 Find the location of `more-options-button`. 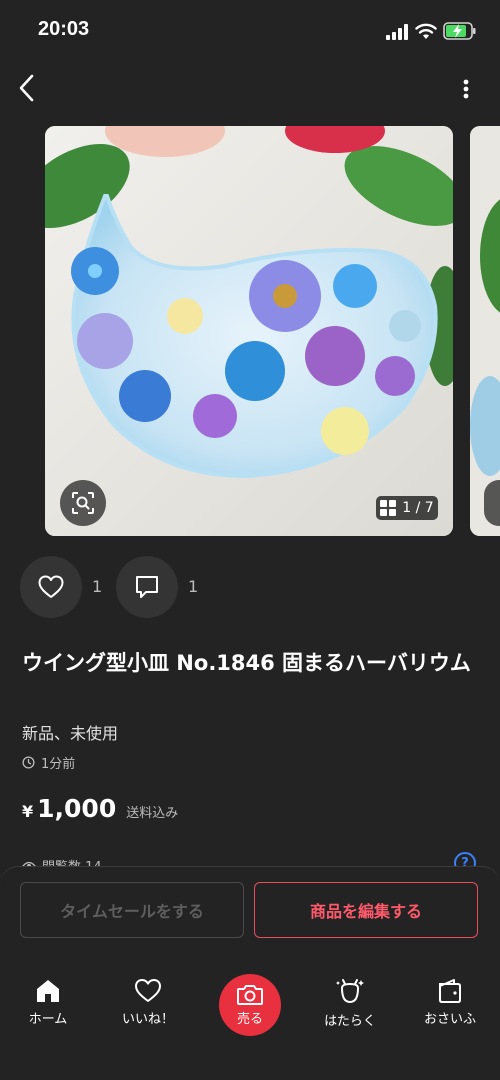

more-options-button is located at coordinates (466, 89).